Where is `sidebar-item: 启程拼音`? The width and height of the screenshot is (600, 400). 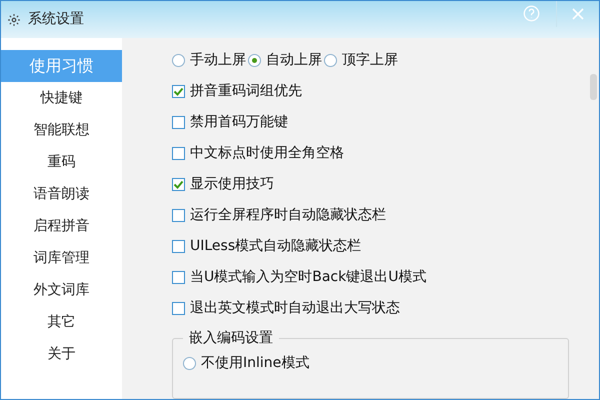 sidebar-item: 启程拼音 is located at coordinates (61, 226).